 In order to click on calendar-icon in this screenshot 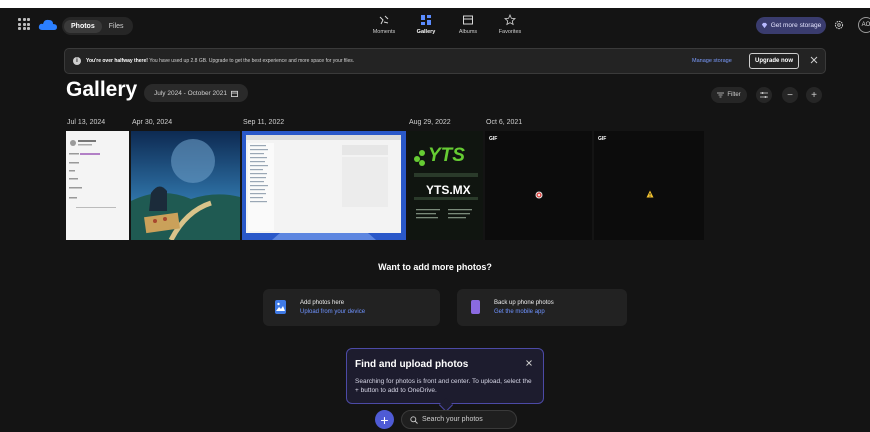, I will do `click(234, 93)`.